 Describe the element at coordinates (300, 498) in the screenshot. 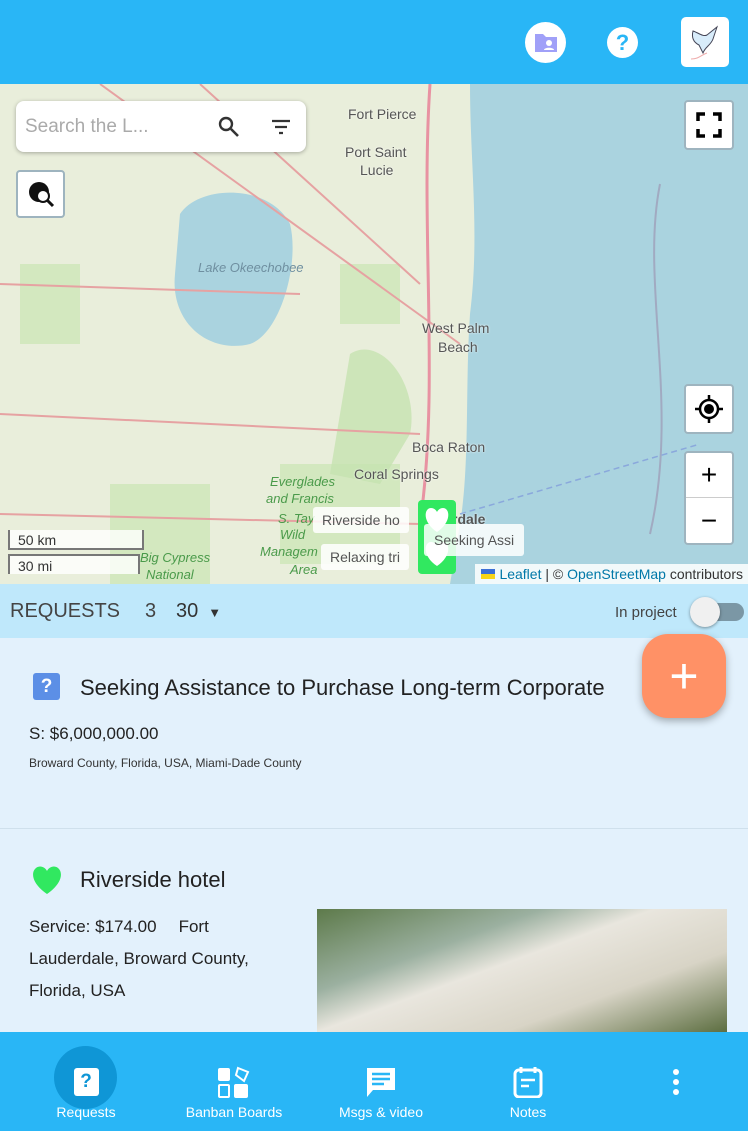

I see `map-label: and Francis` at that location.